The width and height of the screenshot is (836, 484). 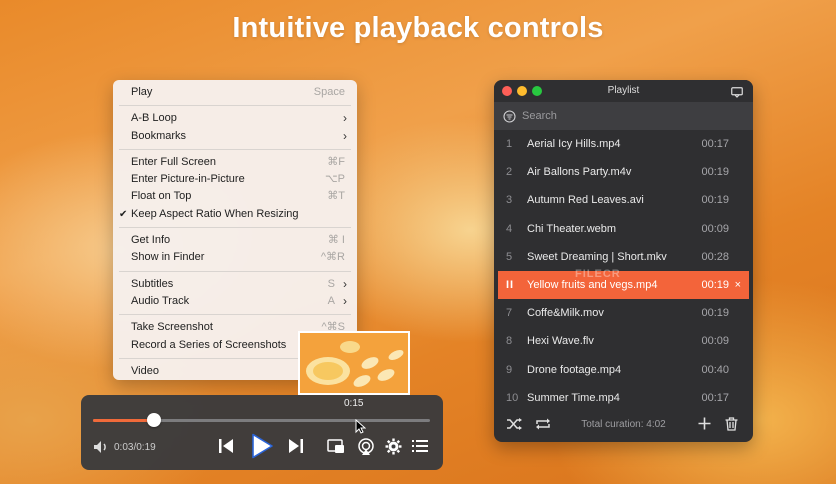 What do you see at coordinates (539, 116) in the screenshot?
I see `search-input: Search` at bounding box center [539, 116].